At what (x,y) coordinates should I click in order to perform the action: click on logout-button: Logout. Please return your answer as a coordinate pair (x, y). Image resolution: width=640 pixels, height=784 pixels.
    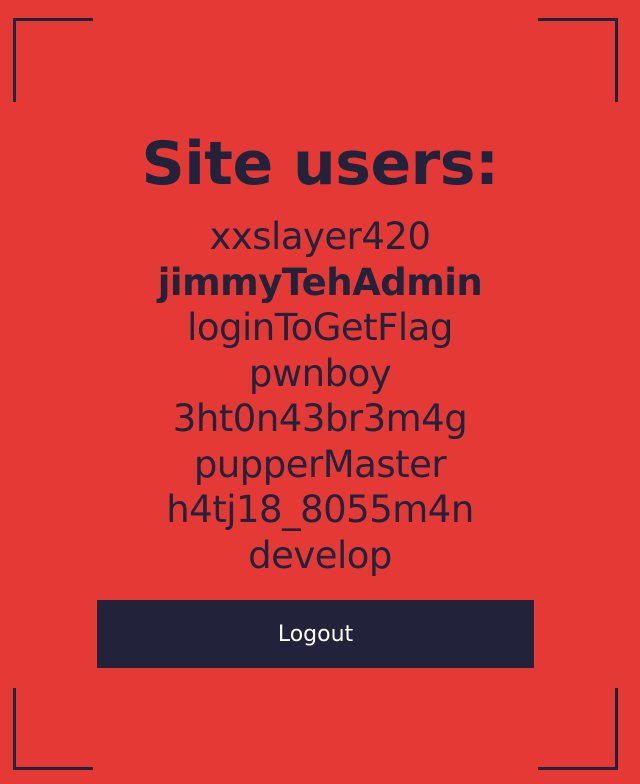
    Looking at the image, I should click on (315, 634).